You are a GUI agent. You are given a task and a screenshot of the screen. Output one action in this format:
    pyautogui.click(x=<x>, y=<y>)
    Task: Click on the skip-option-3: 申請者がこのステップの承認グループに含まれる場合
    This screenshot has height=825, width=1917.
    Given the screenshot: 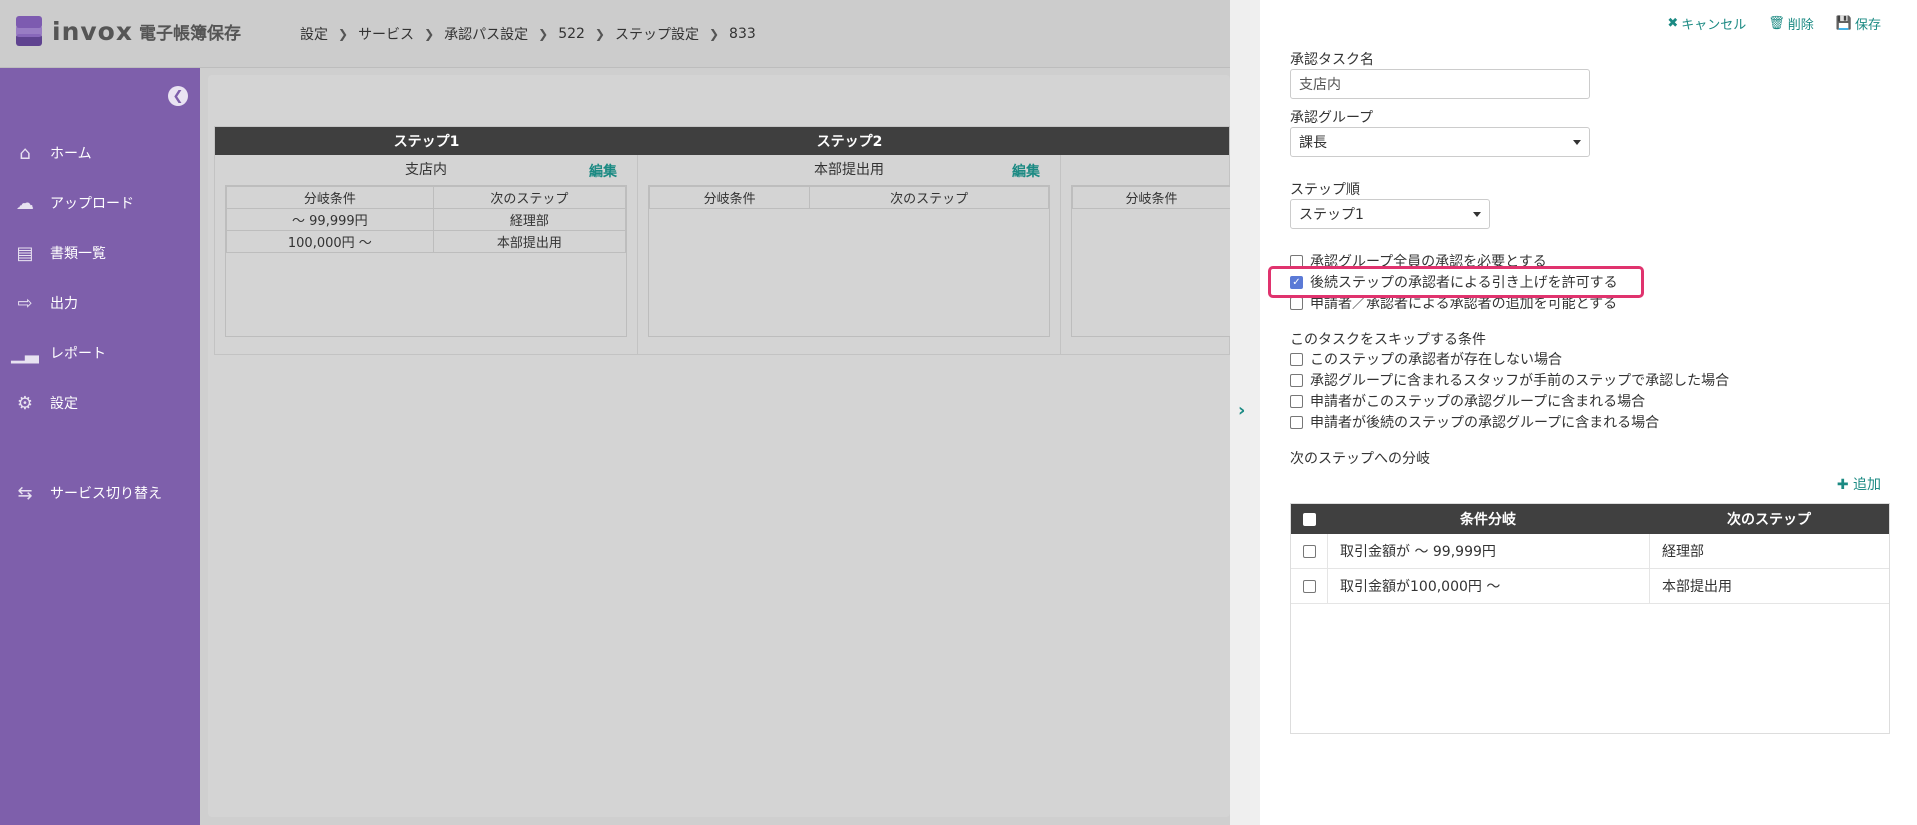 What is the action you would take?
    pyautogui.click(x=1467, y=401)
    